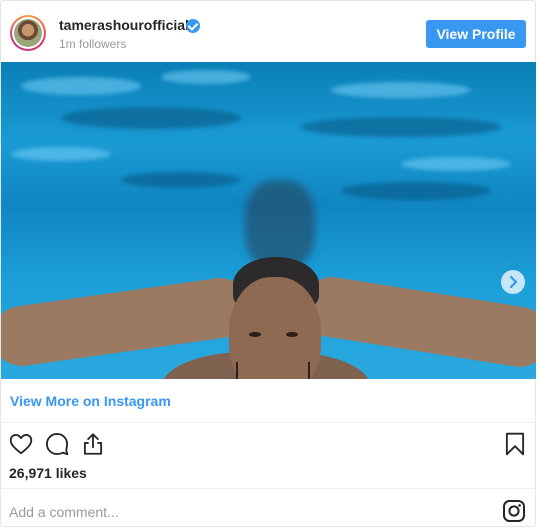  I want to click on follower-count: 1m followers, so click(93, 44).